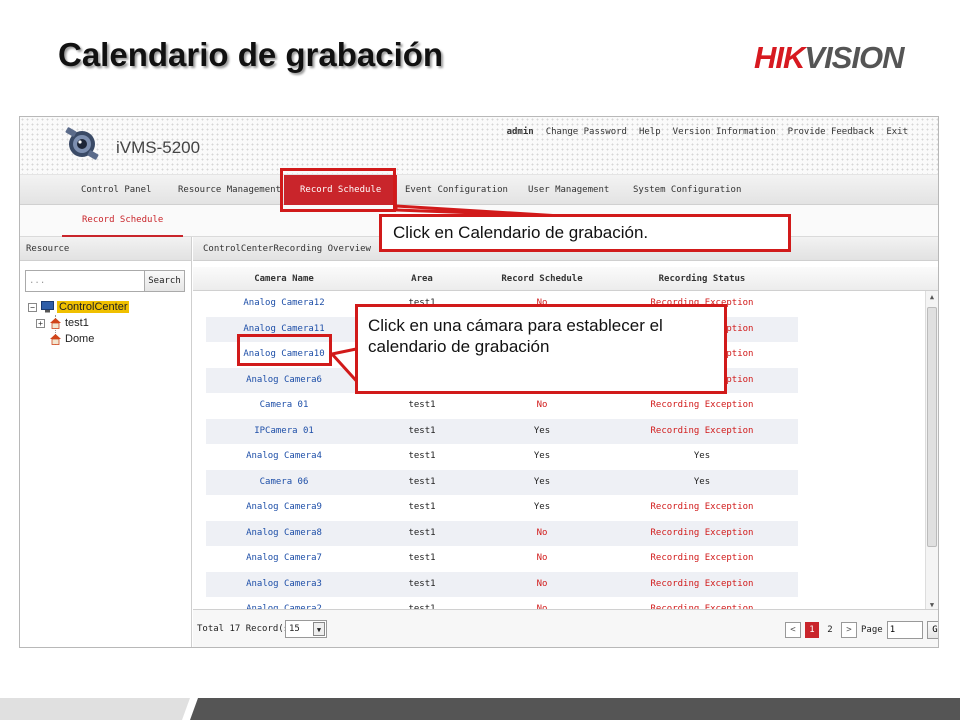  Describe the element at coordinates (341, 190) in the screenshot. I see `nav-record-schedule: Record Schedule` at that location.